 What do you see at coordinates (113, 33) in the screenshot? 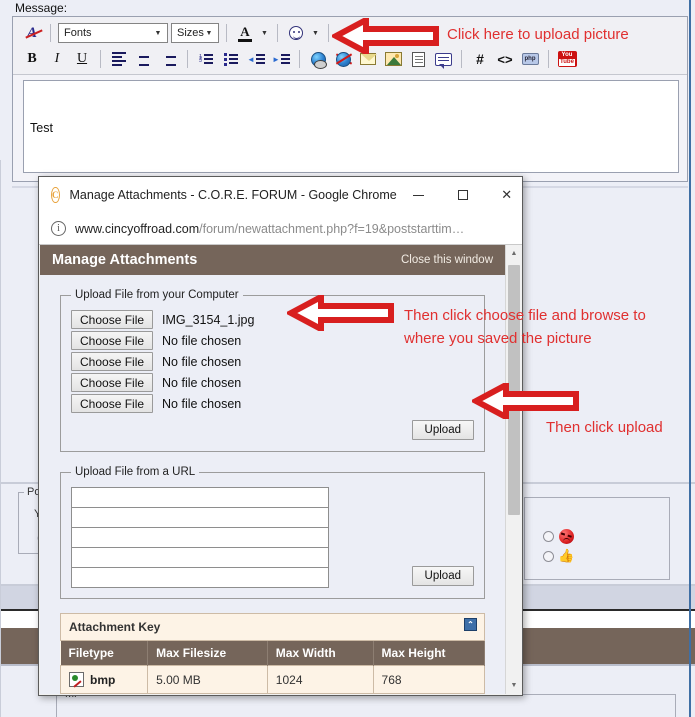
I see `font-family-select: Fonts ▼` at bounding box center [113, 33].